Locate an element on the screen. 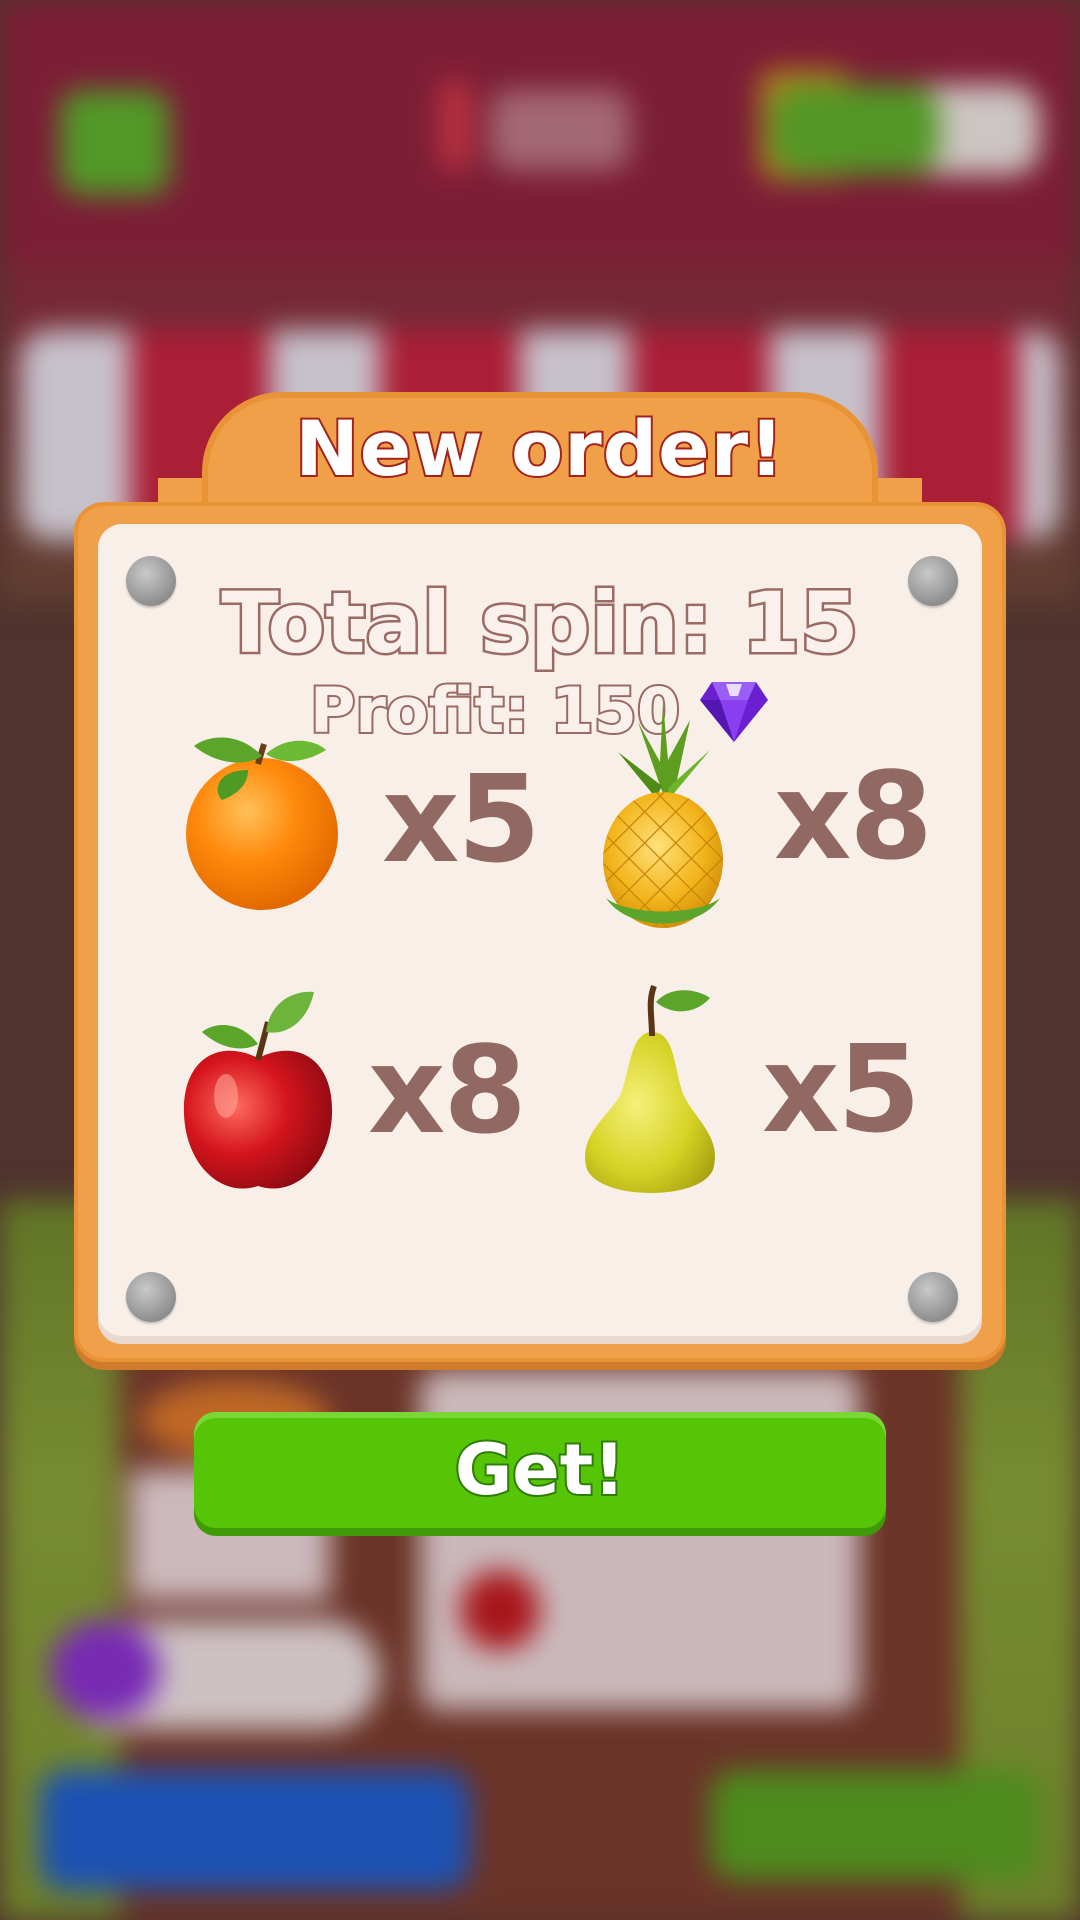 This screenshot has height=1920, width=1080. get-button: Get! is located at coordinates (540, 1470).